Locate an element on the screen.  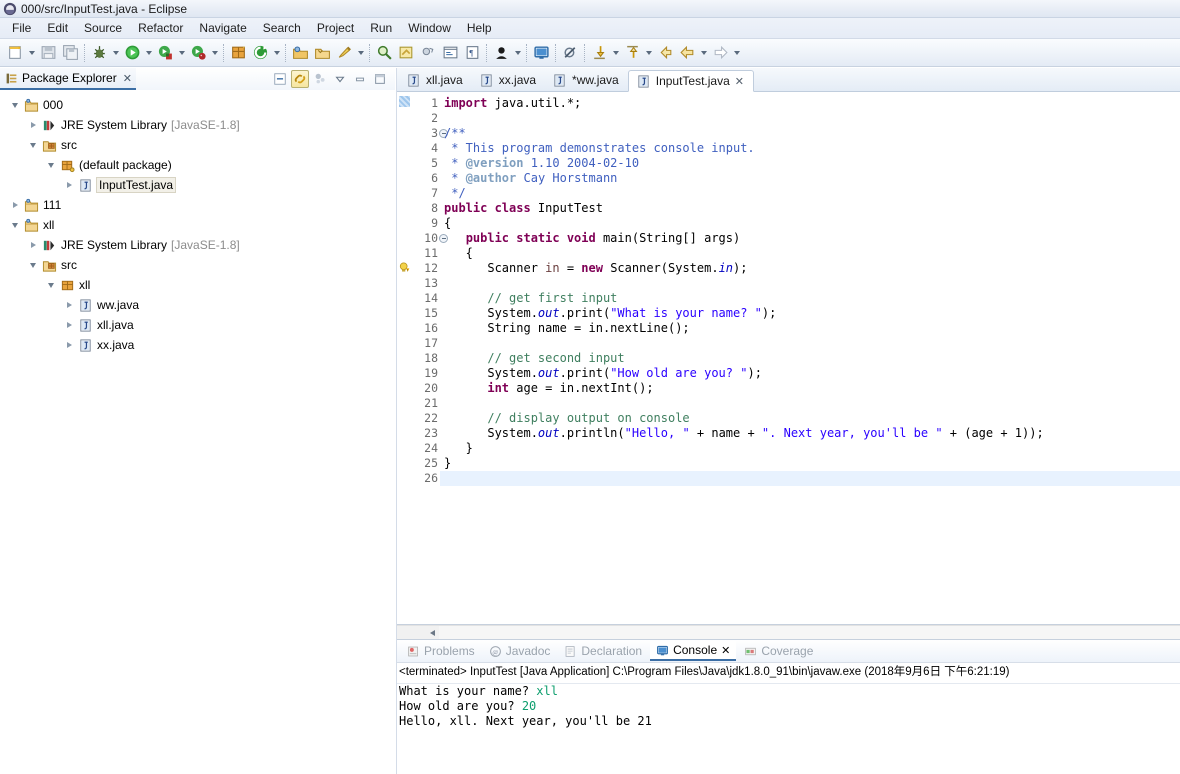
previous-annotation-icon is located at coordinates (665, 53).